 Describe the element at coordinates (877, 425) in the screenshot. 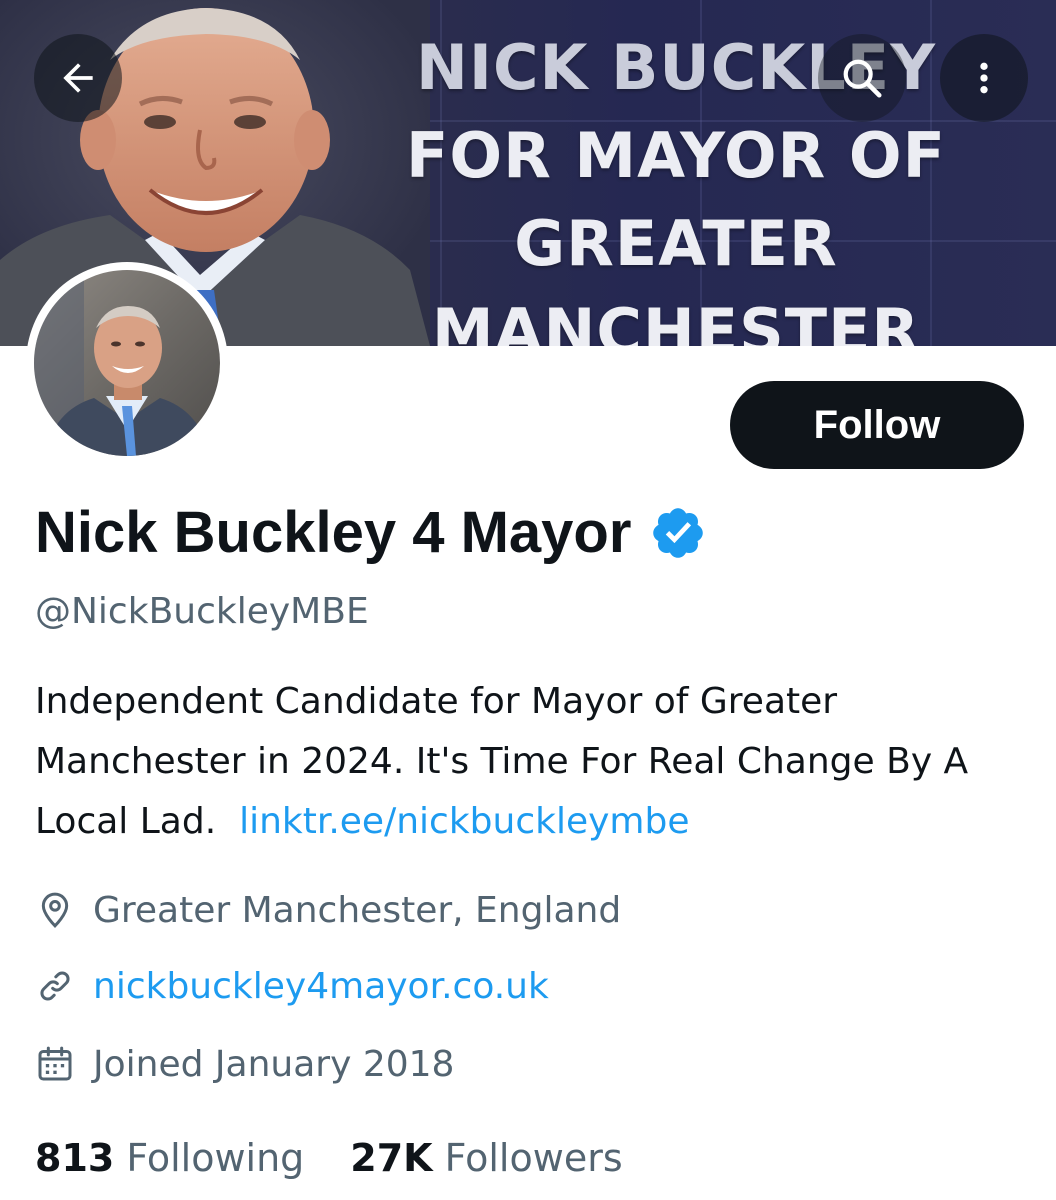

I see `follow-button: Follow` at that location.